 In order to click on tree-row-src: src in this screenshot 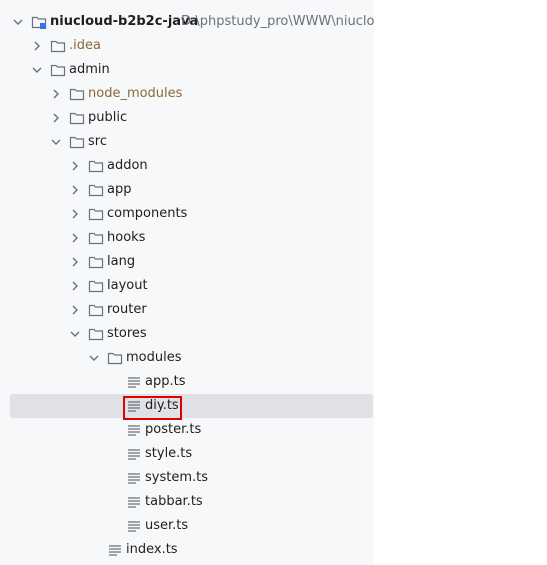, I will do `click(187, 142)`.